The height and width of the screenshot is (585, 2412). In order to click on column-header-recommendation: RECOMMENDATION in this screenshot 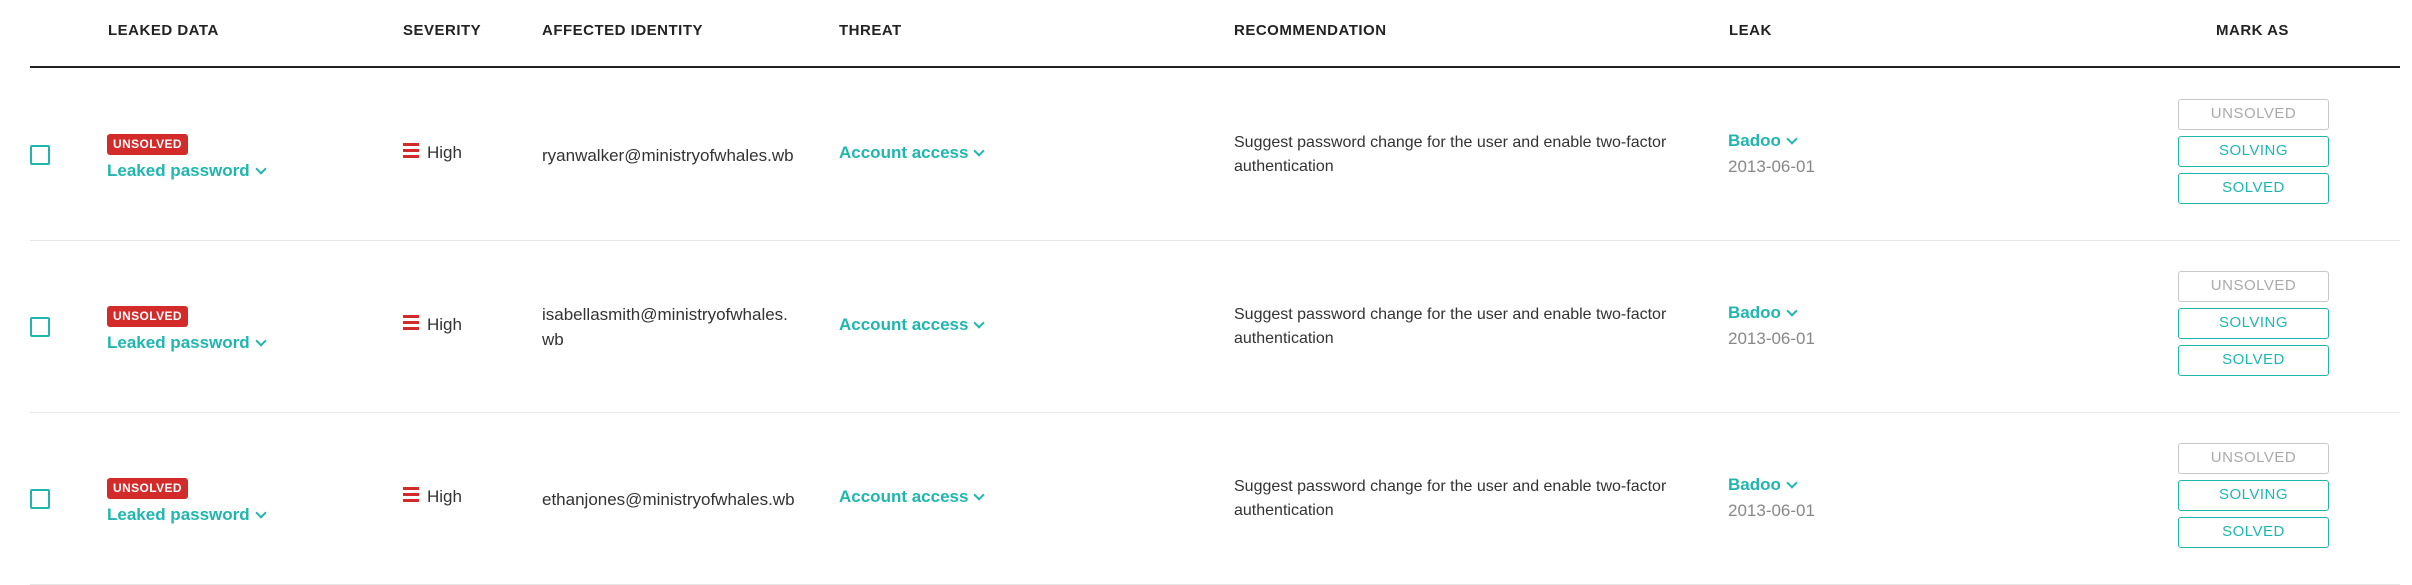, I will do `click(1310, 30)`.